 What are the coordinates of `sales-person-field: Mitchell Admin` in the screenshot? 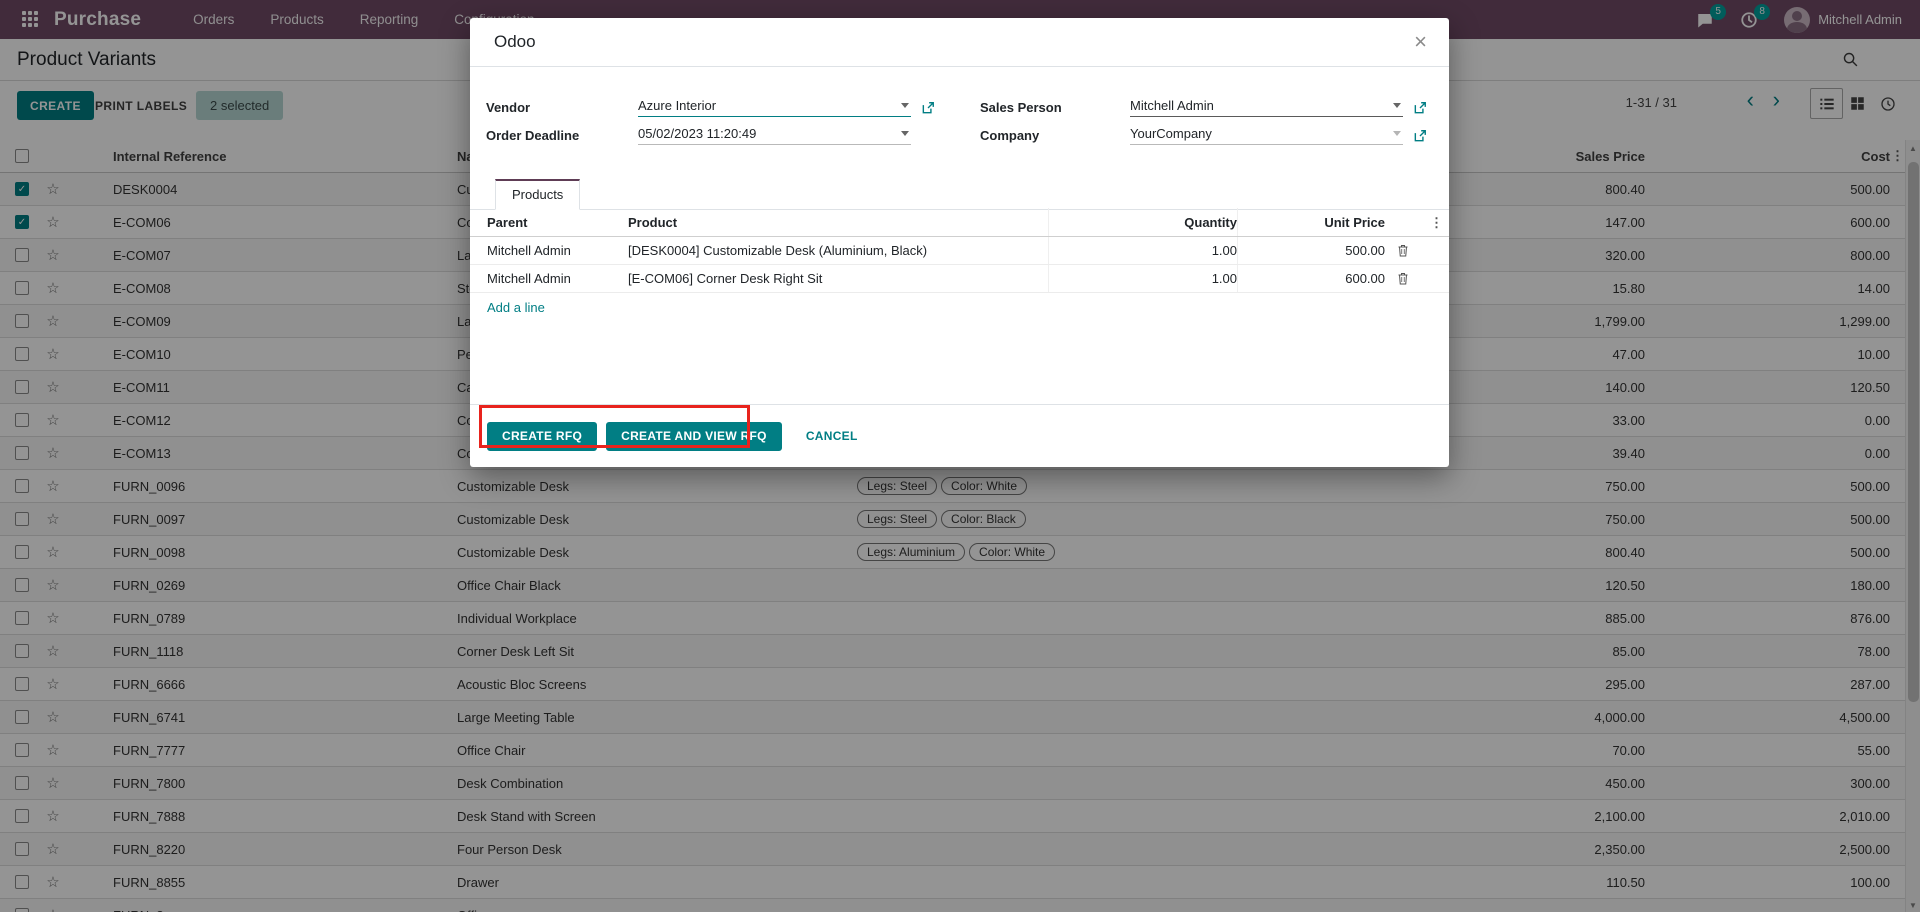 It's located at (1279, 107).